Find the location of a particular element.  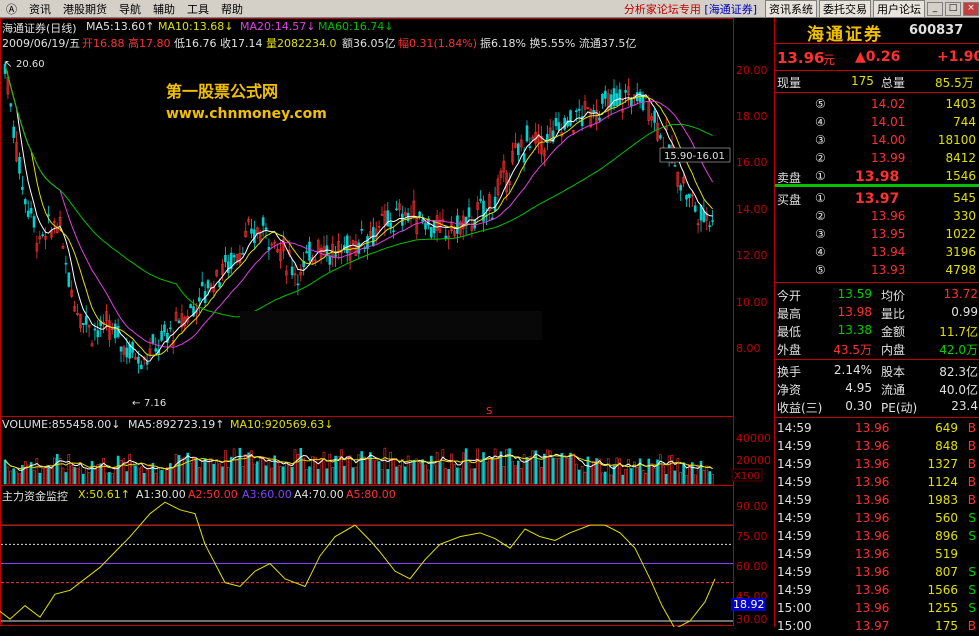

tick-volume: 807 is located at coordinates (946, 572).